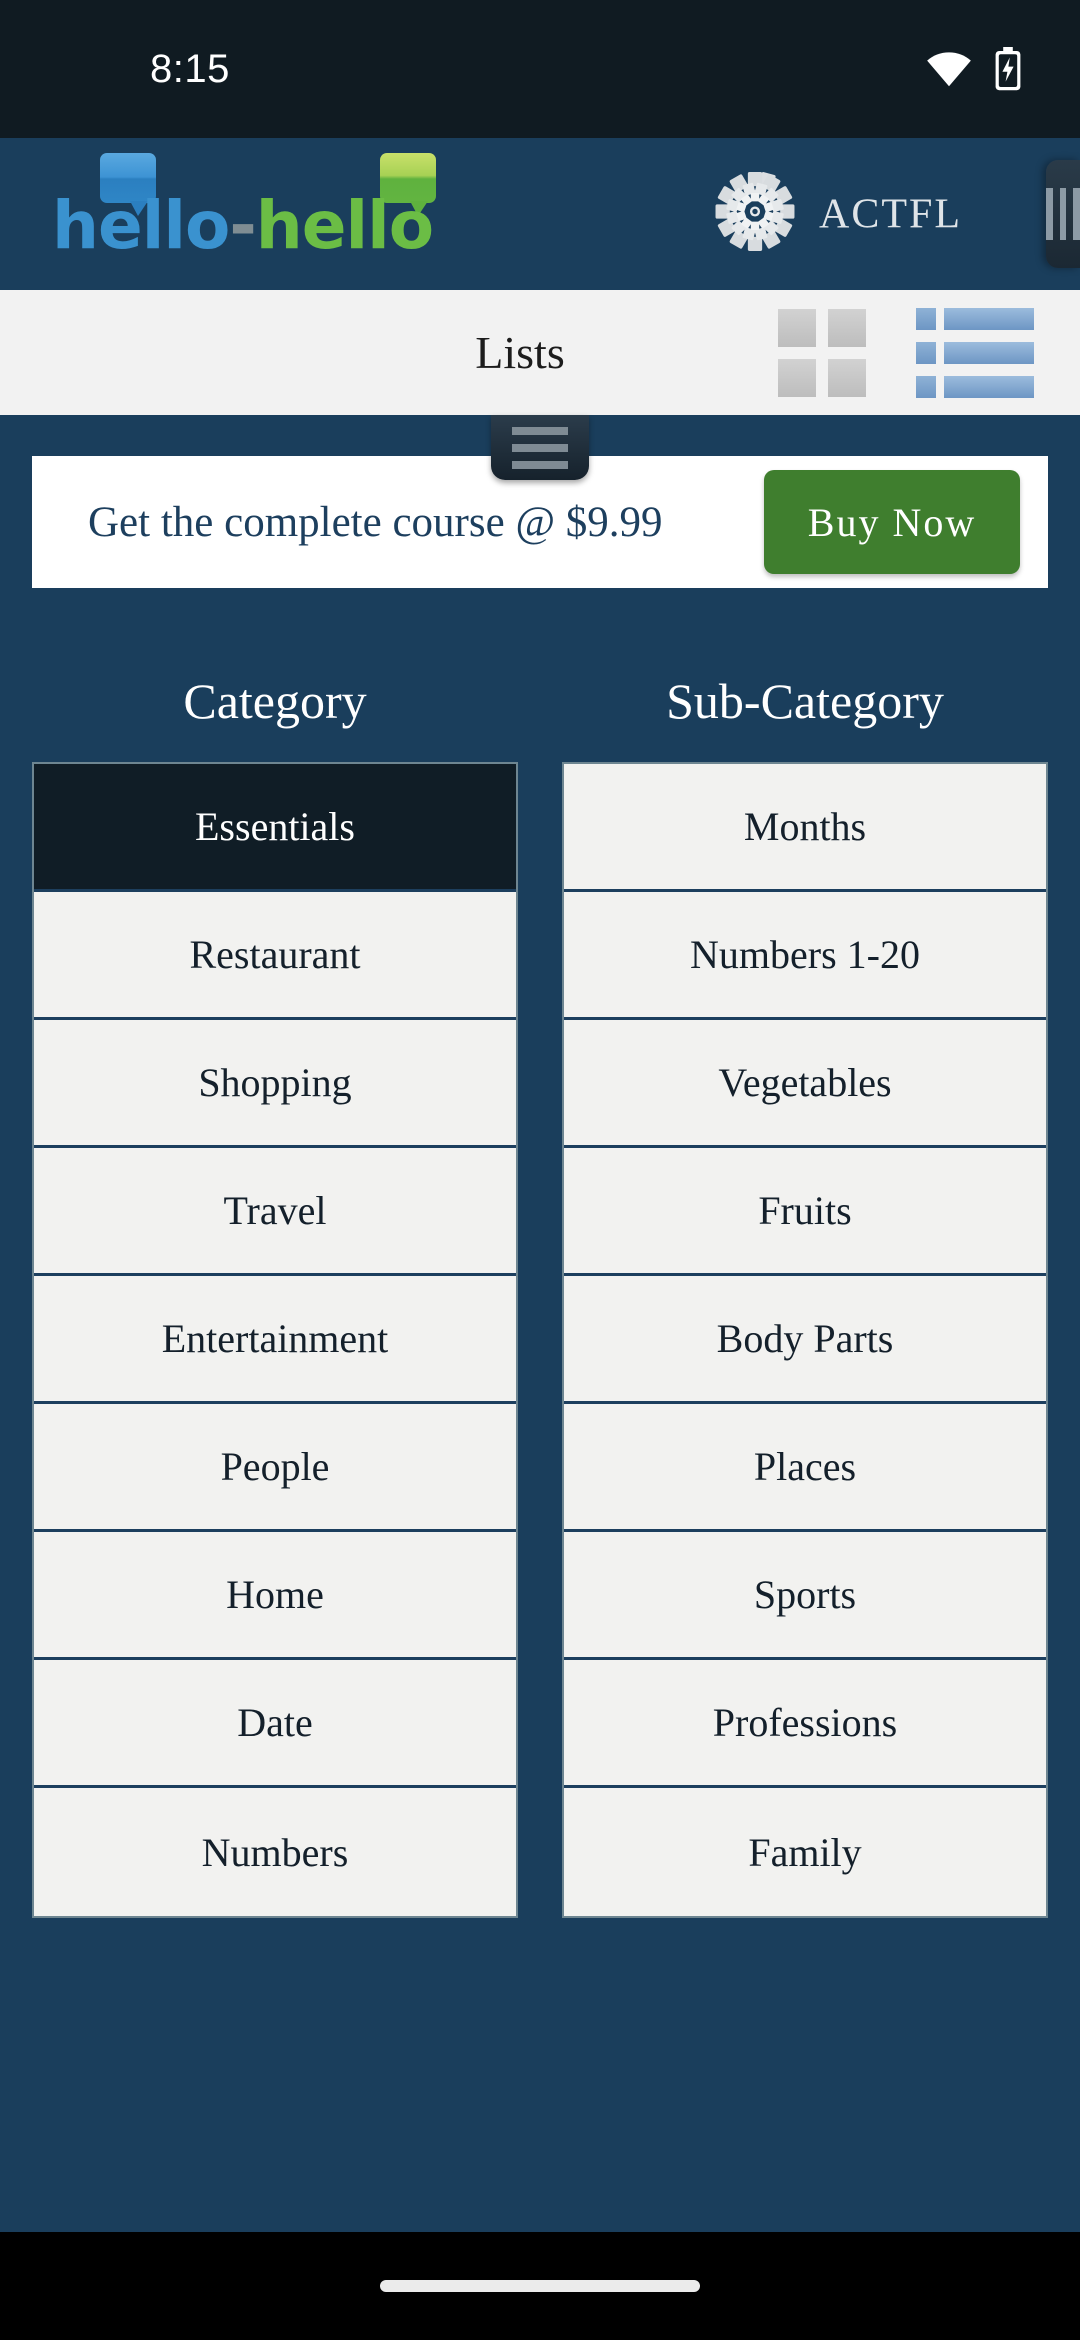 This screenshot has height=2340, width=1080. I want to click on list-view-icon, so click(975, 352).